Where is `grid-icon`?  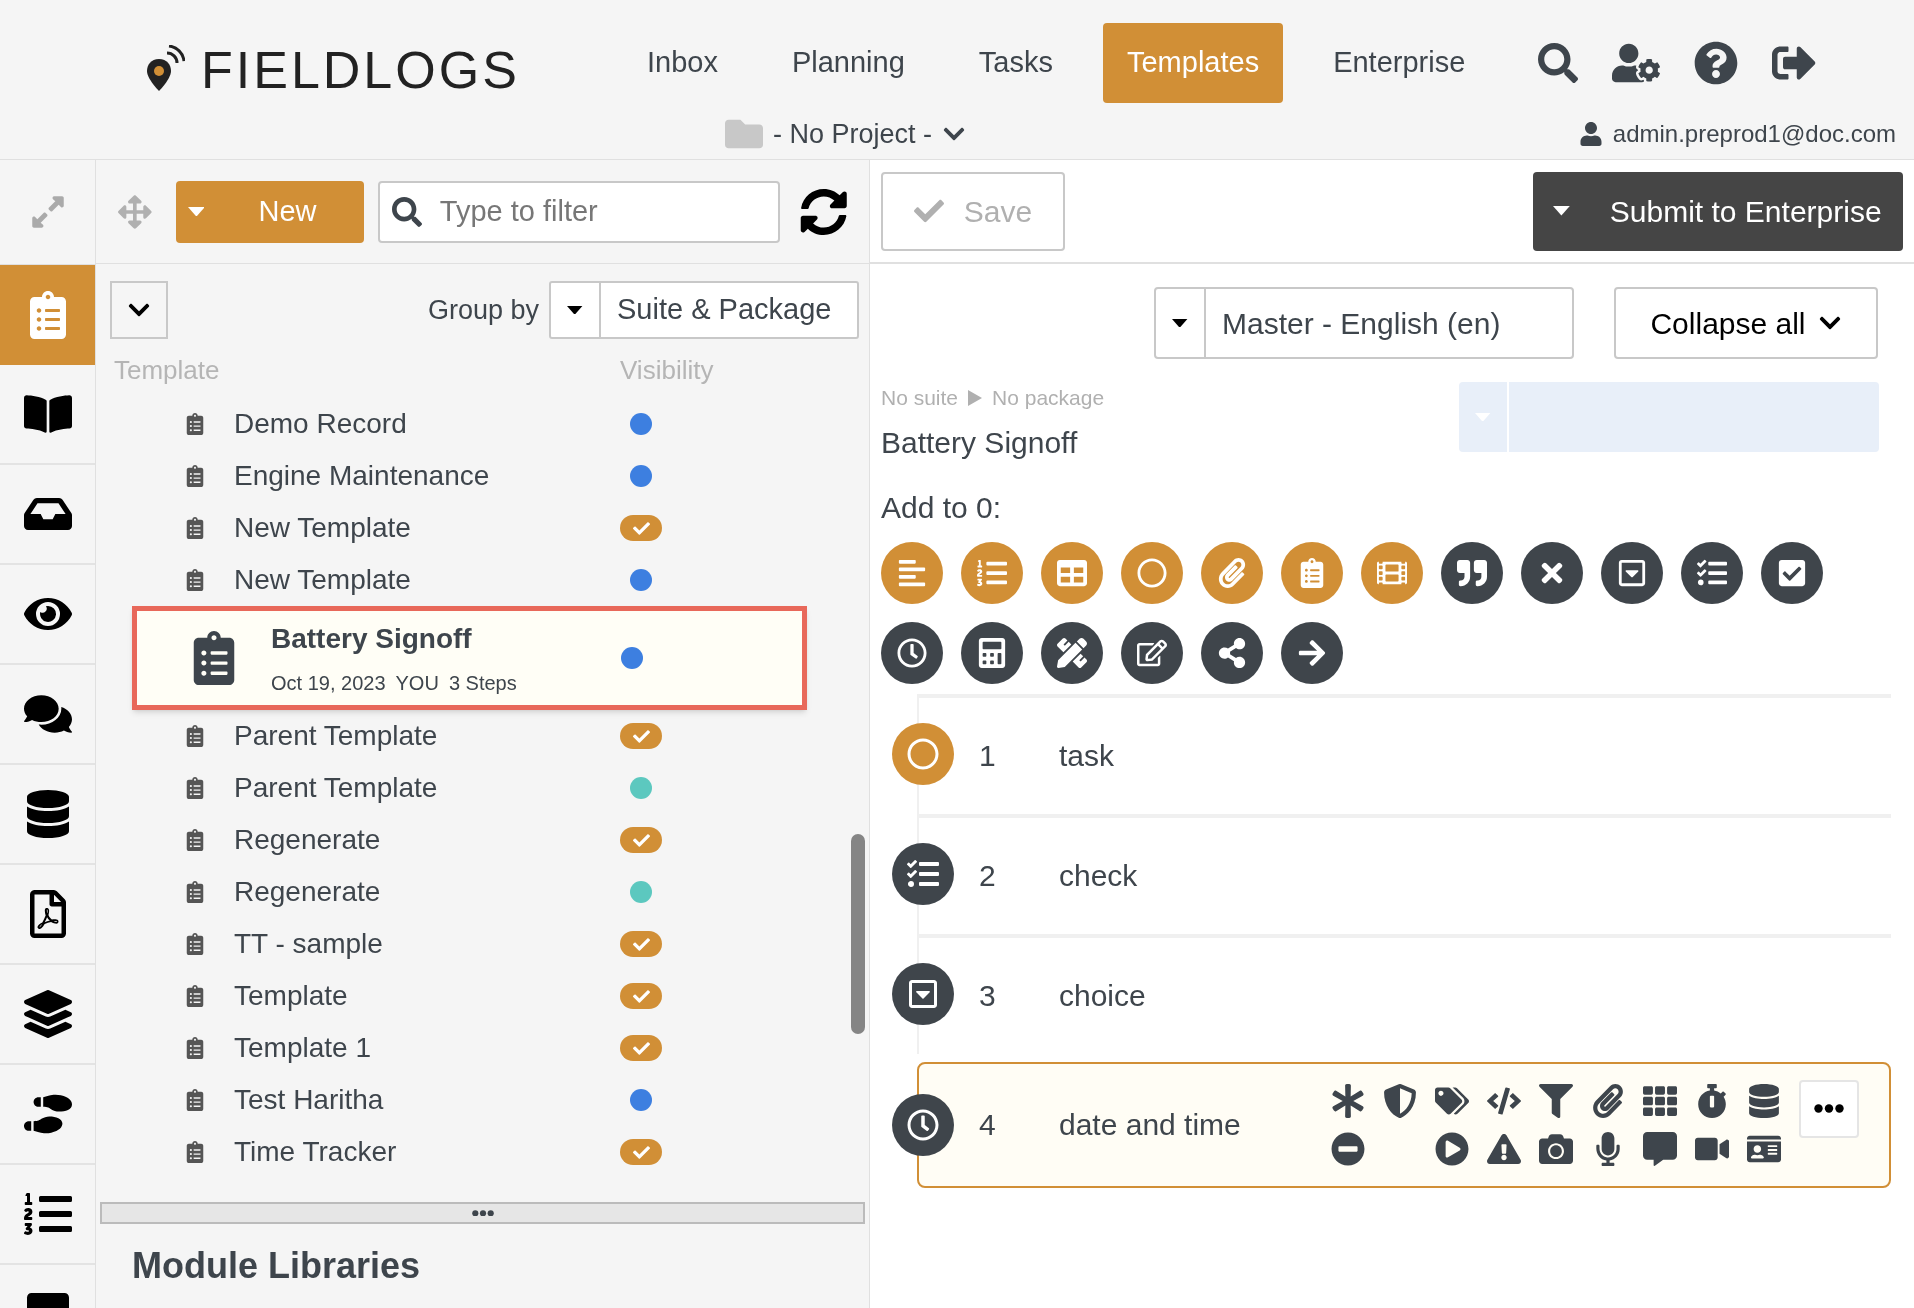 grid-icon is located at coordinates (1660, 1100).